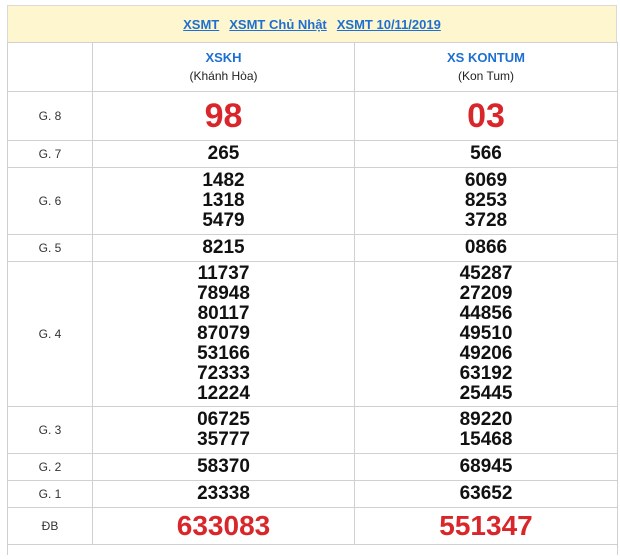 Image resolution: width=620 pixels, height=559 pixels. I want to click on prize-label-g8: G. 8, so click(50, 116).